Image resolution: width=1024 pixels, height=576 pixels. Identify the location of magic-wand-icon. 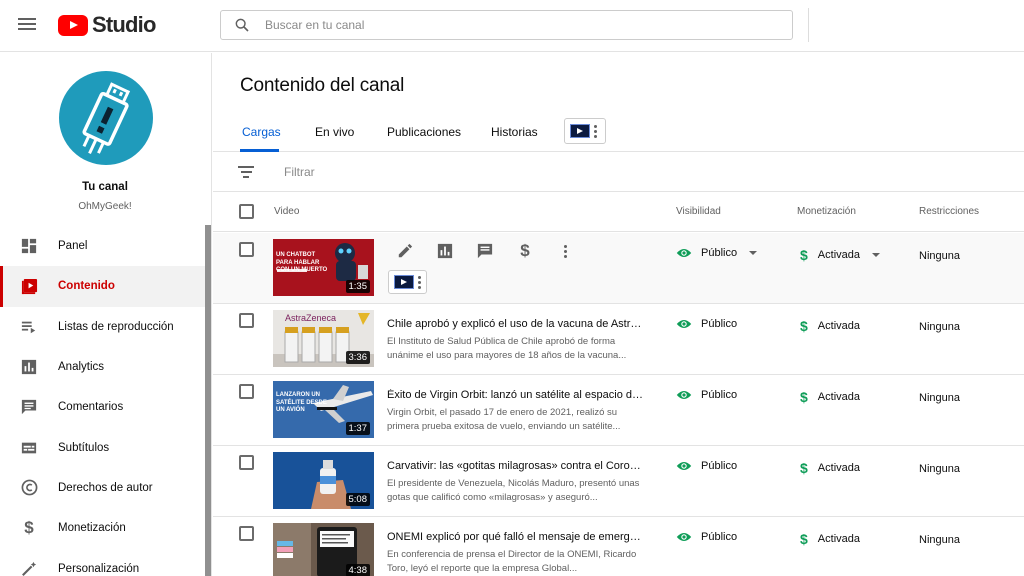
(29, 568).